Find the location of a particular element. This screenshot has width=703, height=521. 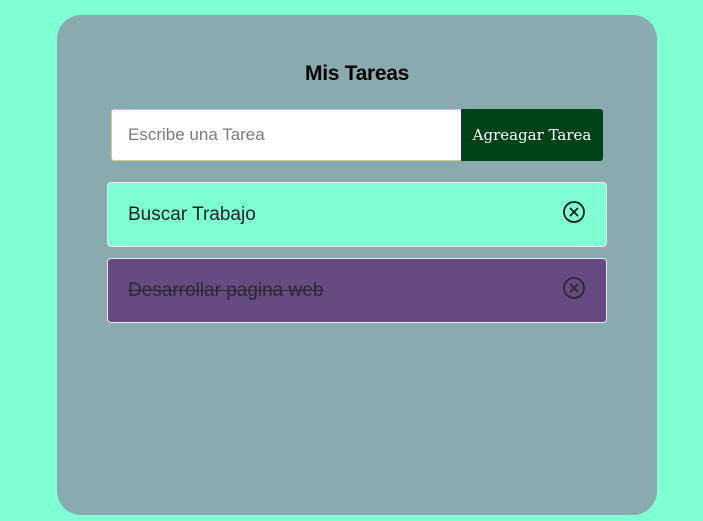

add-task-form: Agreagar Tarea is located at coordinates (357, 135).